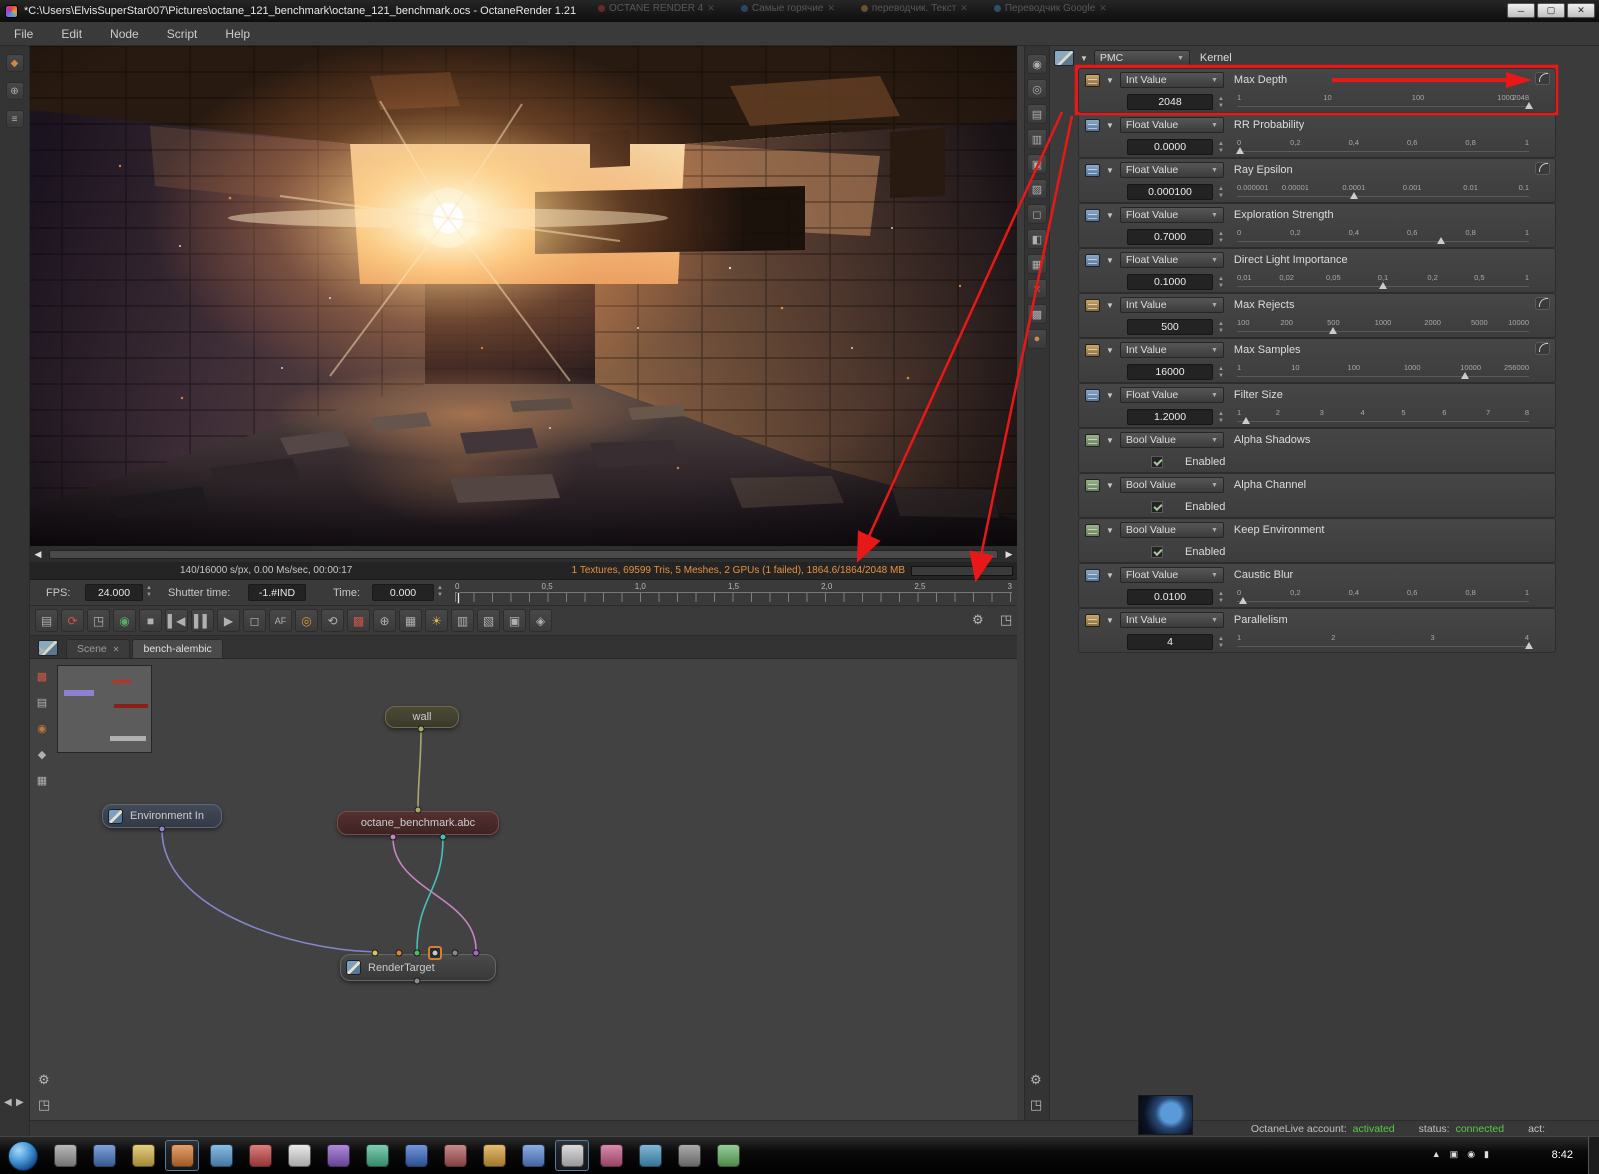  I want to click on display-icon: ◻, so click(254, 620).